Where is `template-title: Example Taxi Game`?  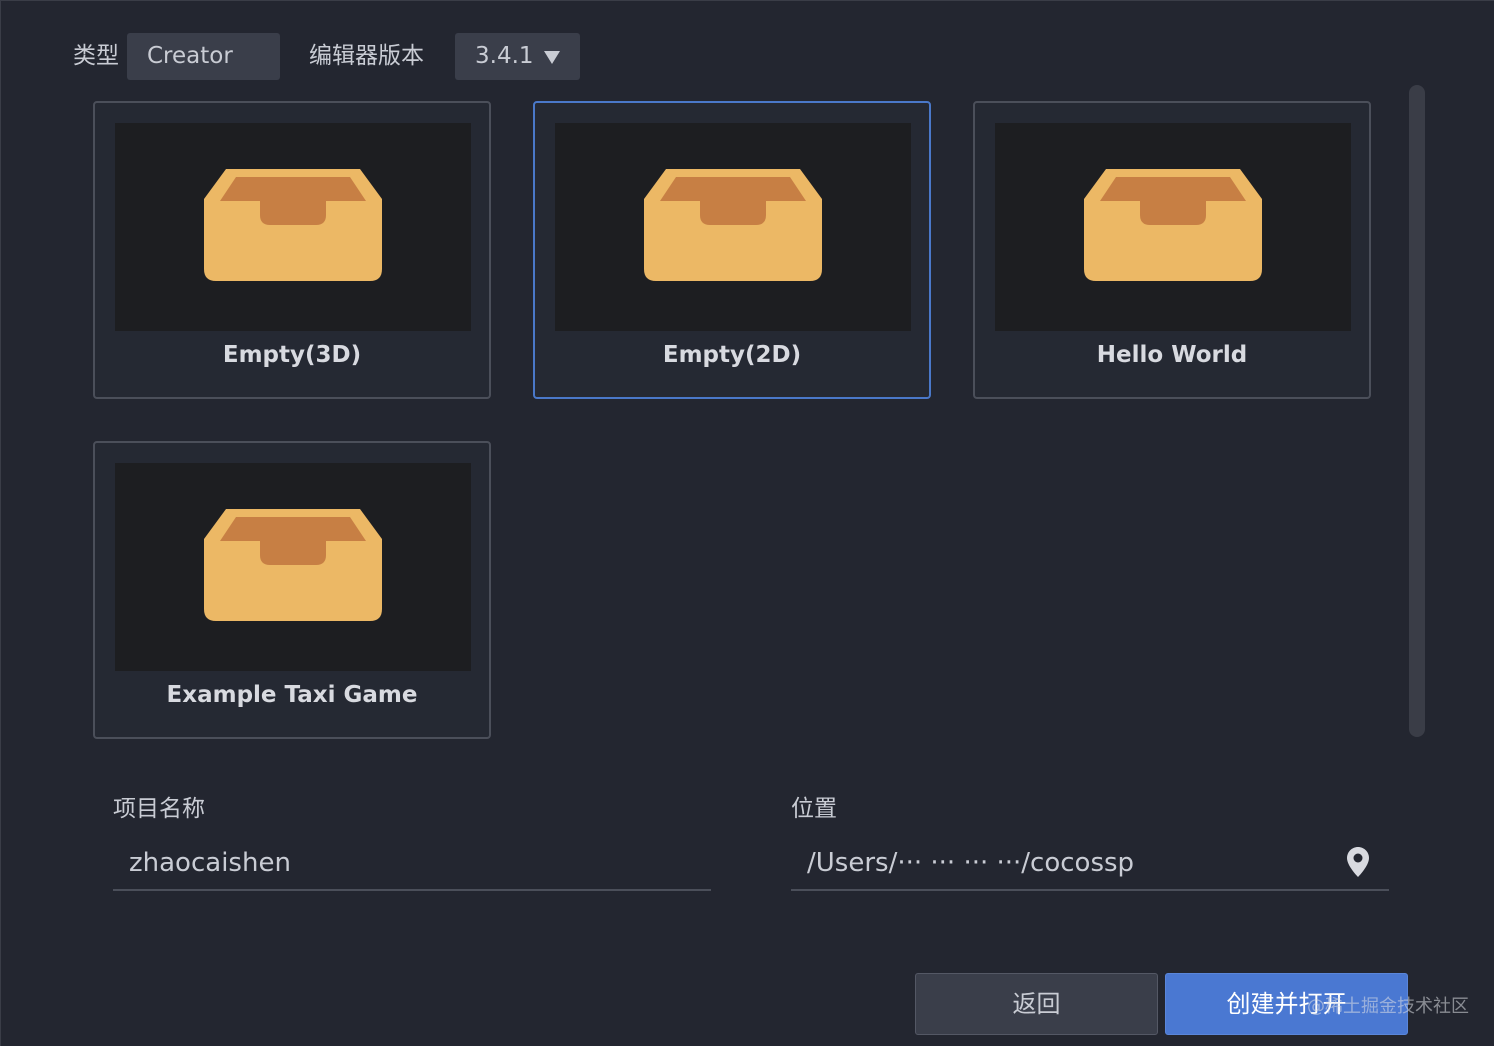 template-title: Example Taxi Game is located at coordinates (292, 695).